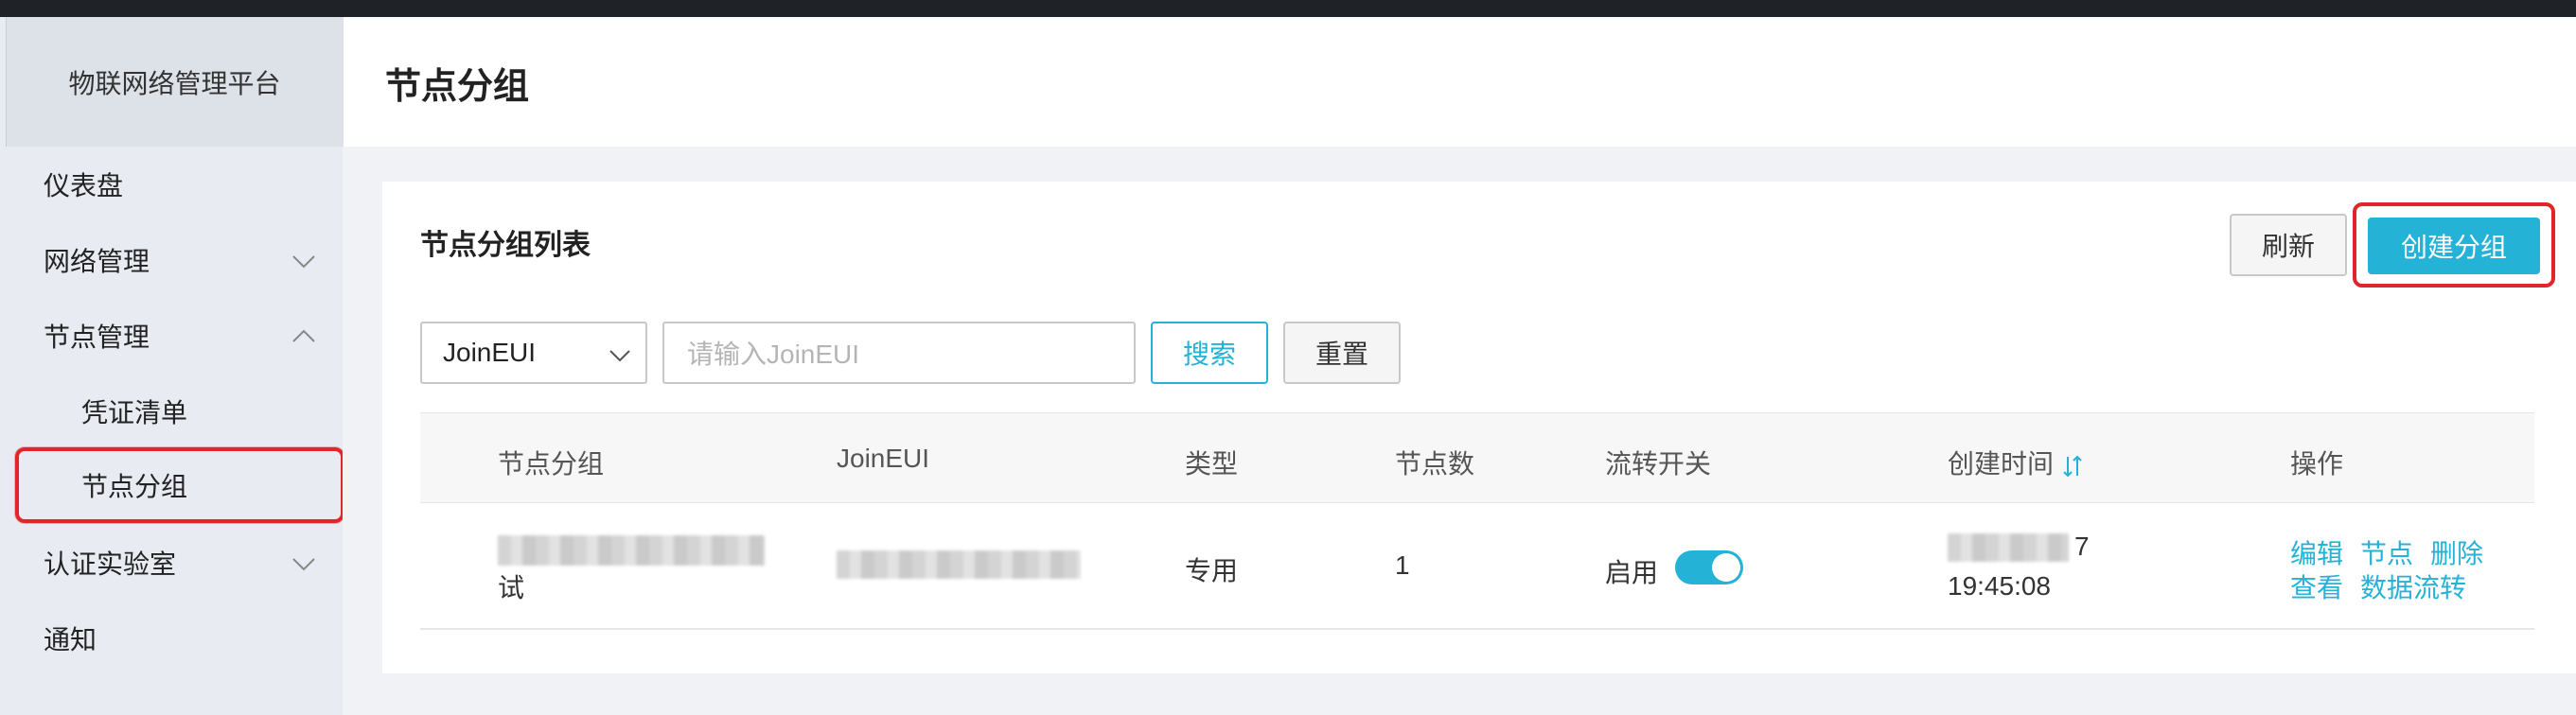  What do you see at coordinates (511, 587) in the screenshot?
I see `group-name-tail: 试` at bounding box center [511, 587].